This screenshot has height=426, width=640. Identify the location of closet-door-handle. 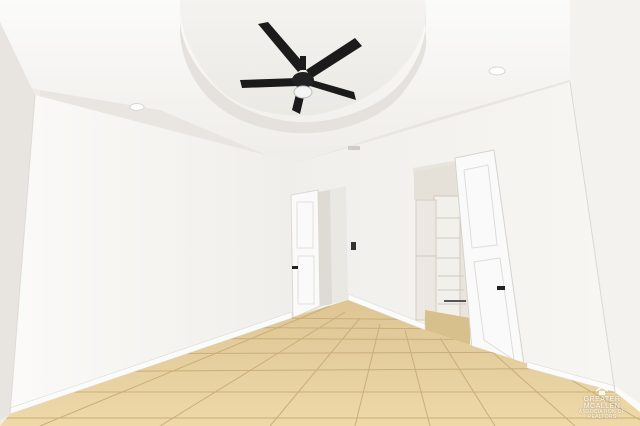
(501, 288).